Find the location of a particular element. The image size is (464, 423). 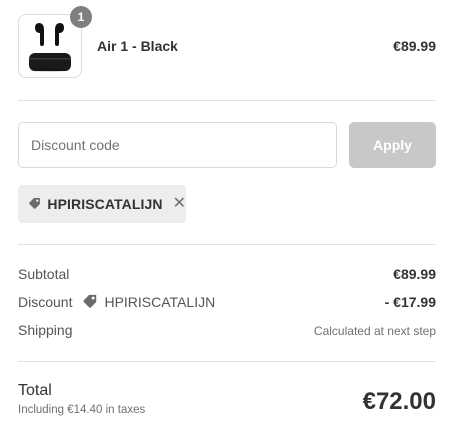

discount-row: Discount HPIRISCATALIJN - €17.99 is located at coordinates (227, 304).